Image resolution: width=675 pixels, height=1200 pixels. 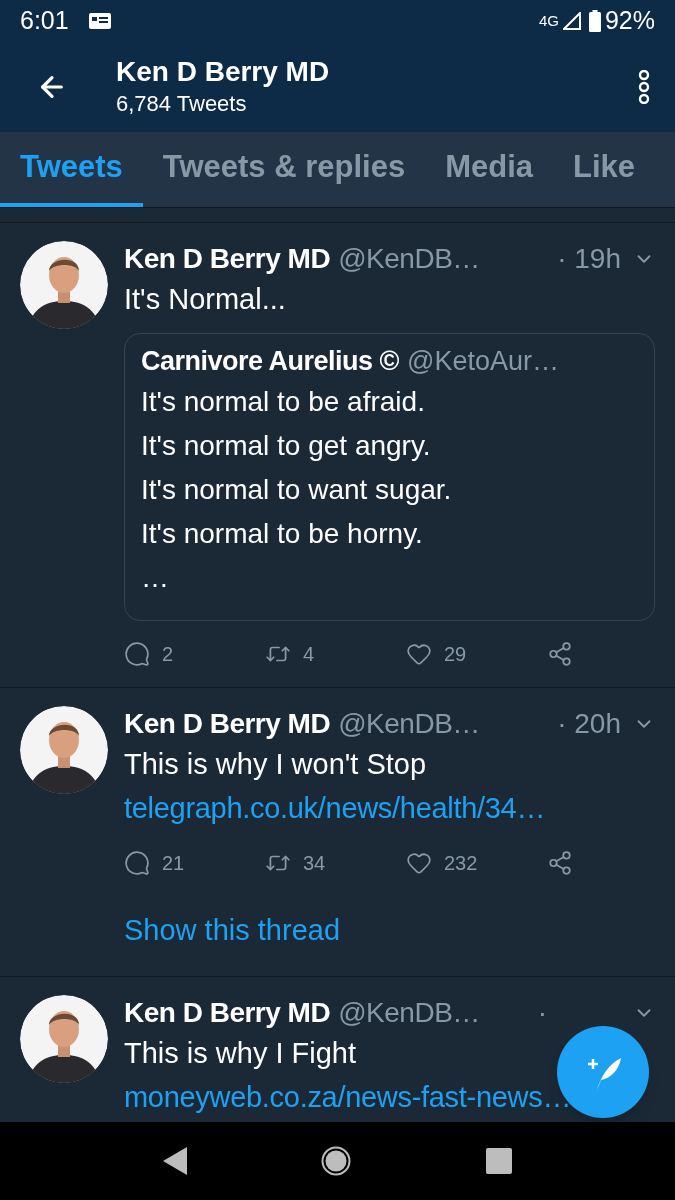 What do you see at coordinates (629, 21) in the screenshot?
I see `battery-level: 92%` at bounding box center [629, 21].